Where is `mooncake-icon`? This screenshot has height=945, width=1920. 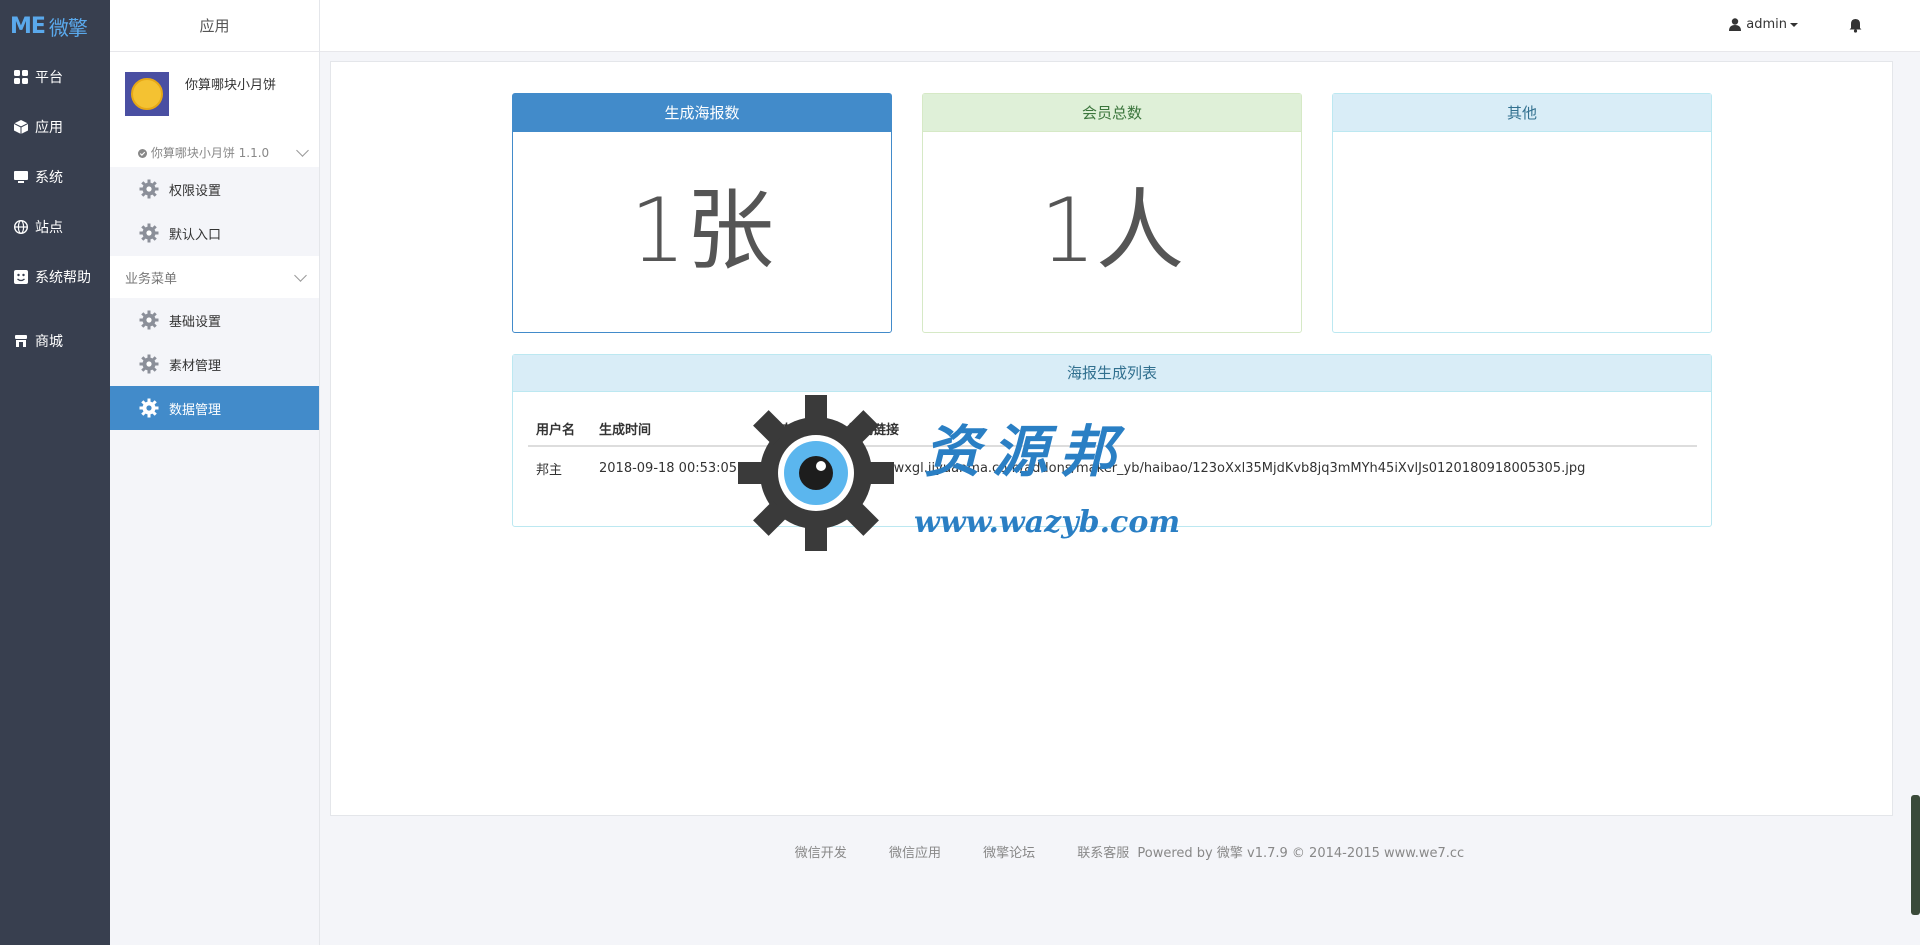 mooncake-icon is located at coordinates (147, 94).